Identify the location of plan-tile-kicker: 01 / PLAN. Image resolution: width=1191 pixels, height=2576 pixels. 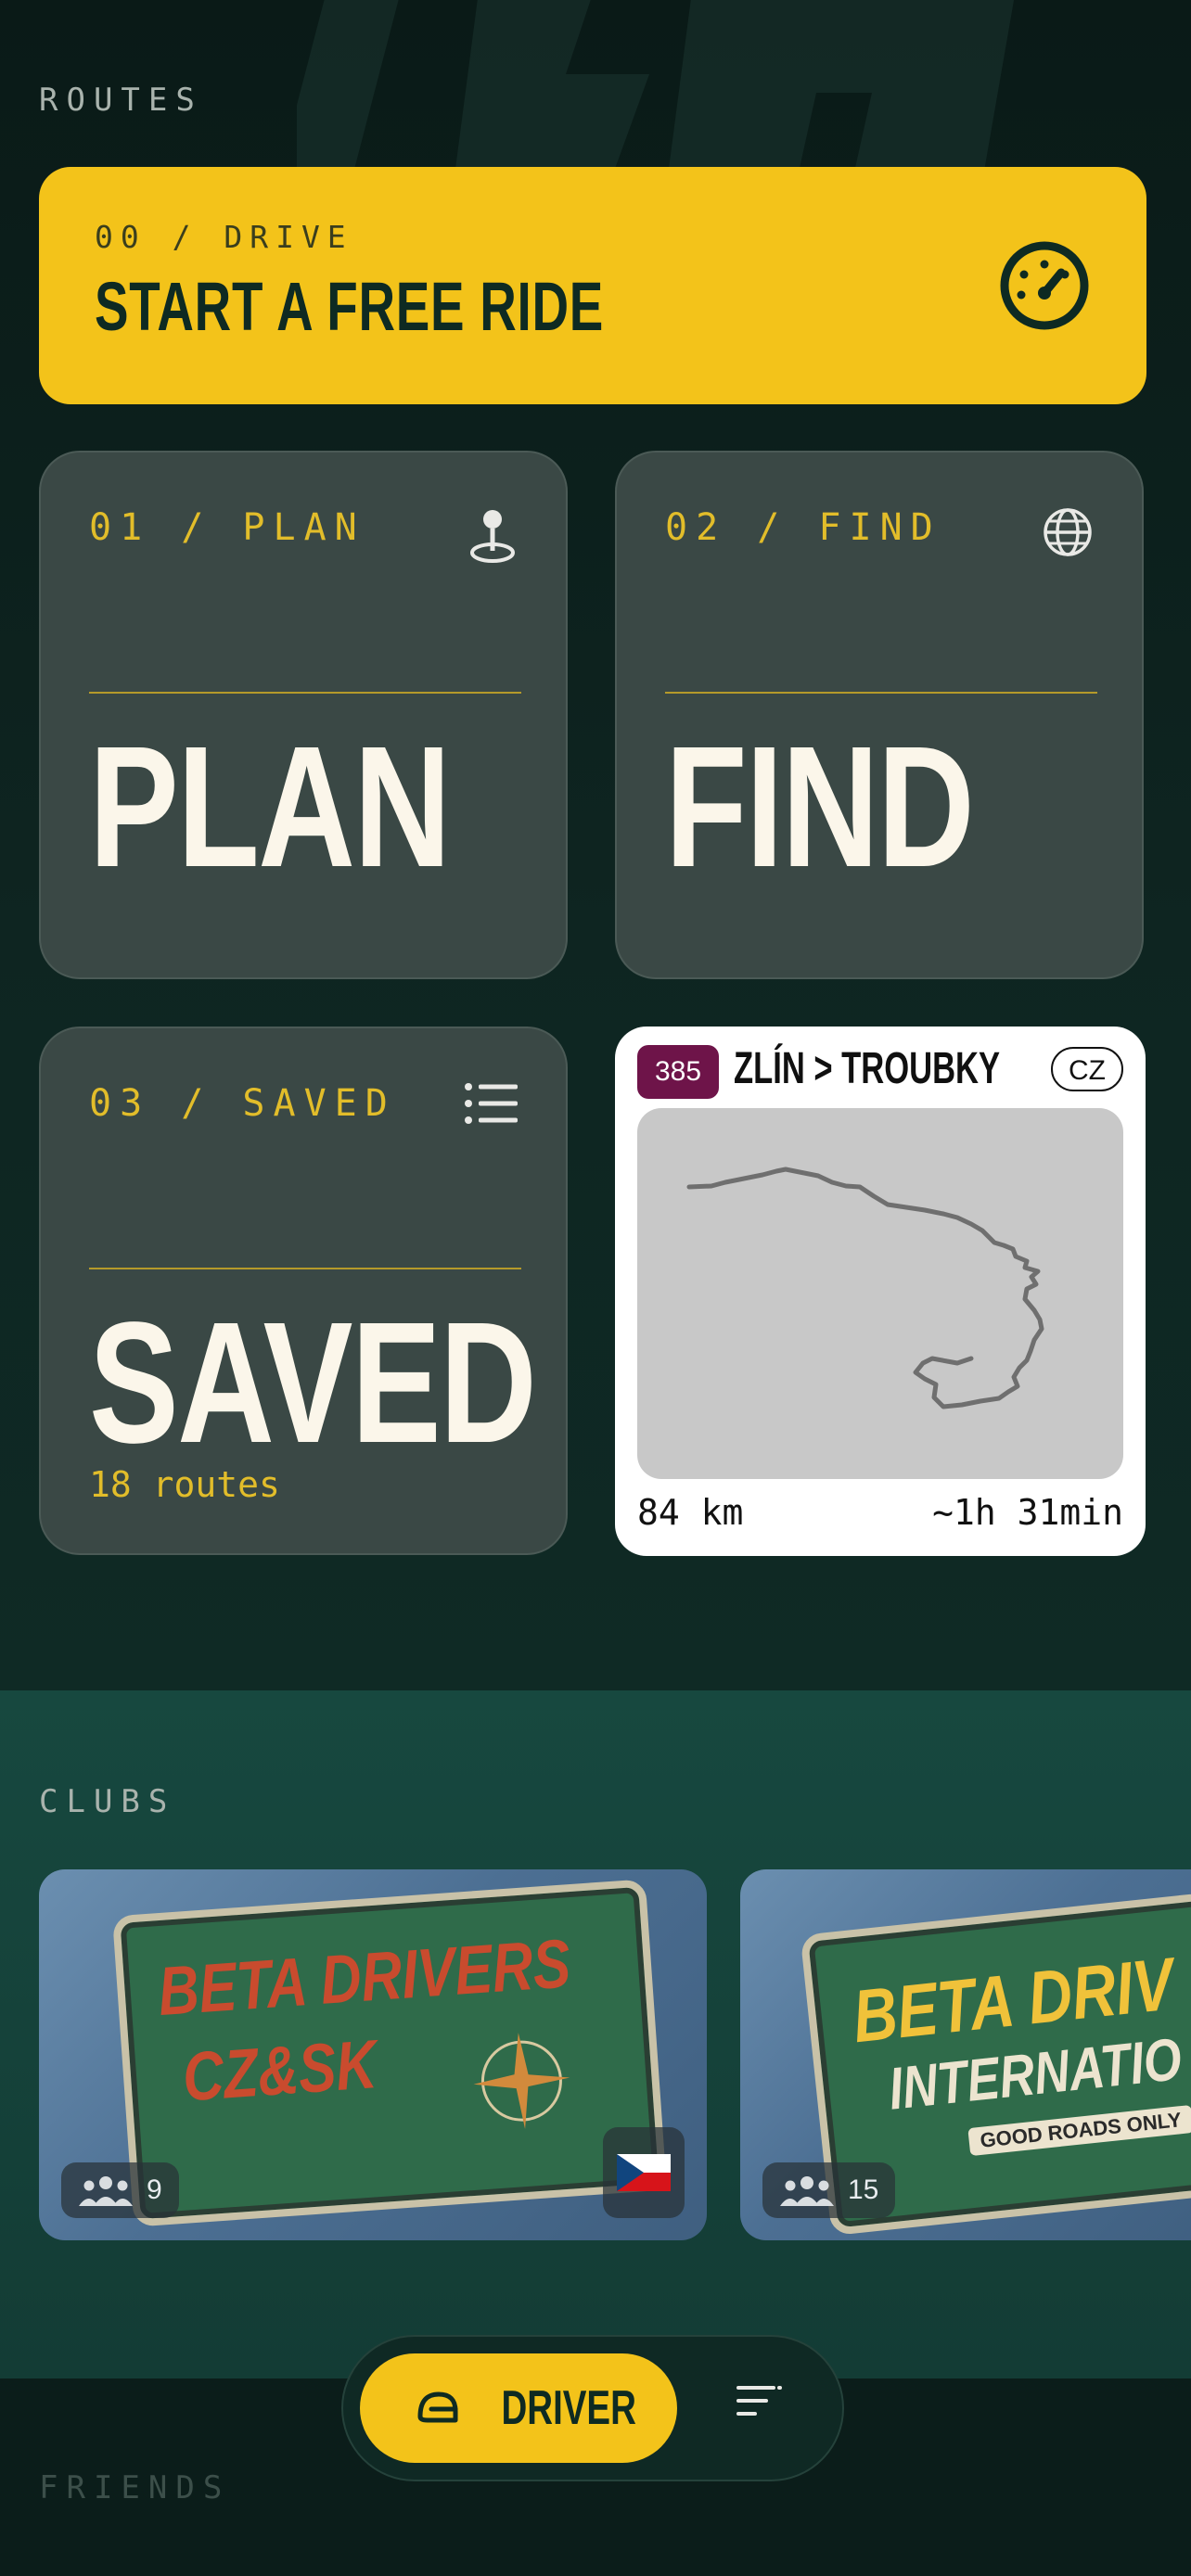
(227, 528).